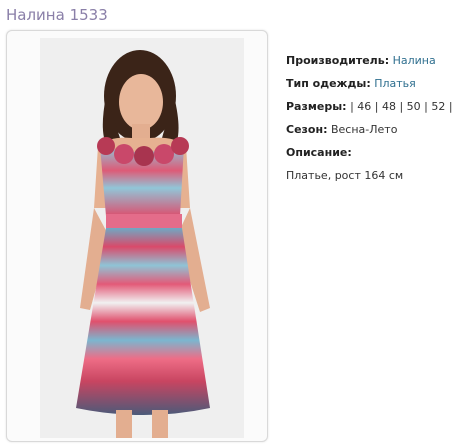 This screenshot has height=444, width=464. Describe the element at coordinates (395, 83) in the screenshot. I see `clothing-type-link: Платья` at that location.